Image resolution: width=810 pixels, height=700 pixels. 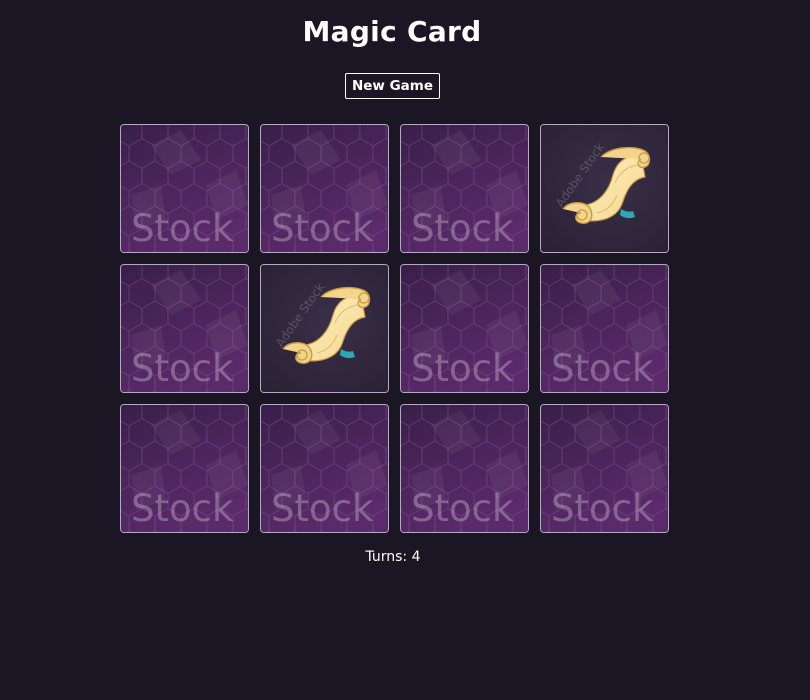 I want to click on turns-counter: Turns: 4, so click(x=393, y=557).